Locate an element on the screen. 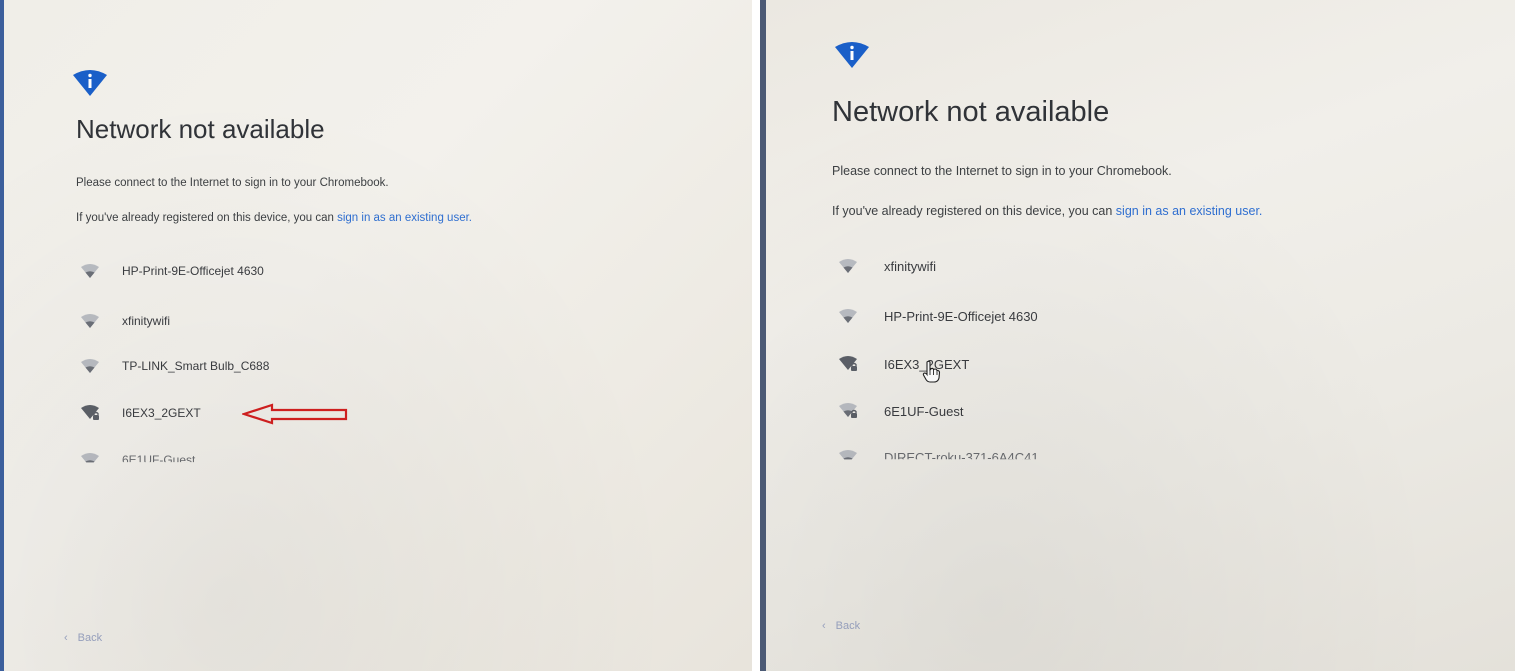 This screenshot has height=671, width=1515. network-item: TP-LINK_Smart Bulb_C688 is located at coordinates (174, 366).